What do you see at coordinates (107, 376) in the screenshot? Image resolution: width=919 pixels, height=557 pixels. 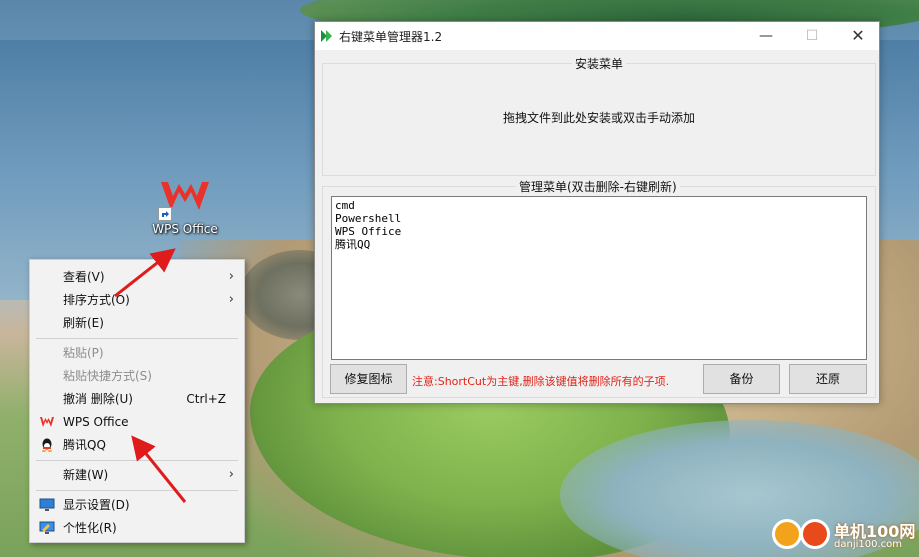 I see `menu-item-label: 粘贴快捷方式(S)` at bounding box center [107, 376].